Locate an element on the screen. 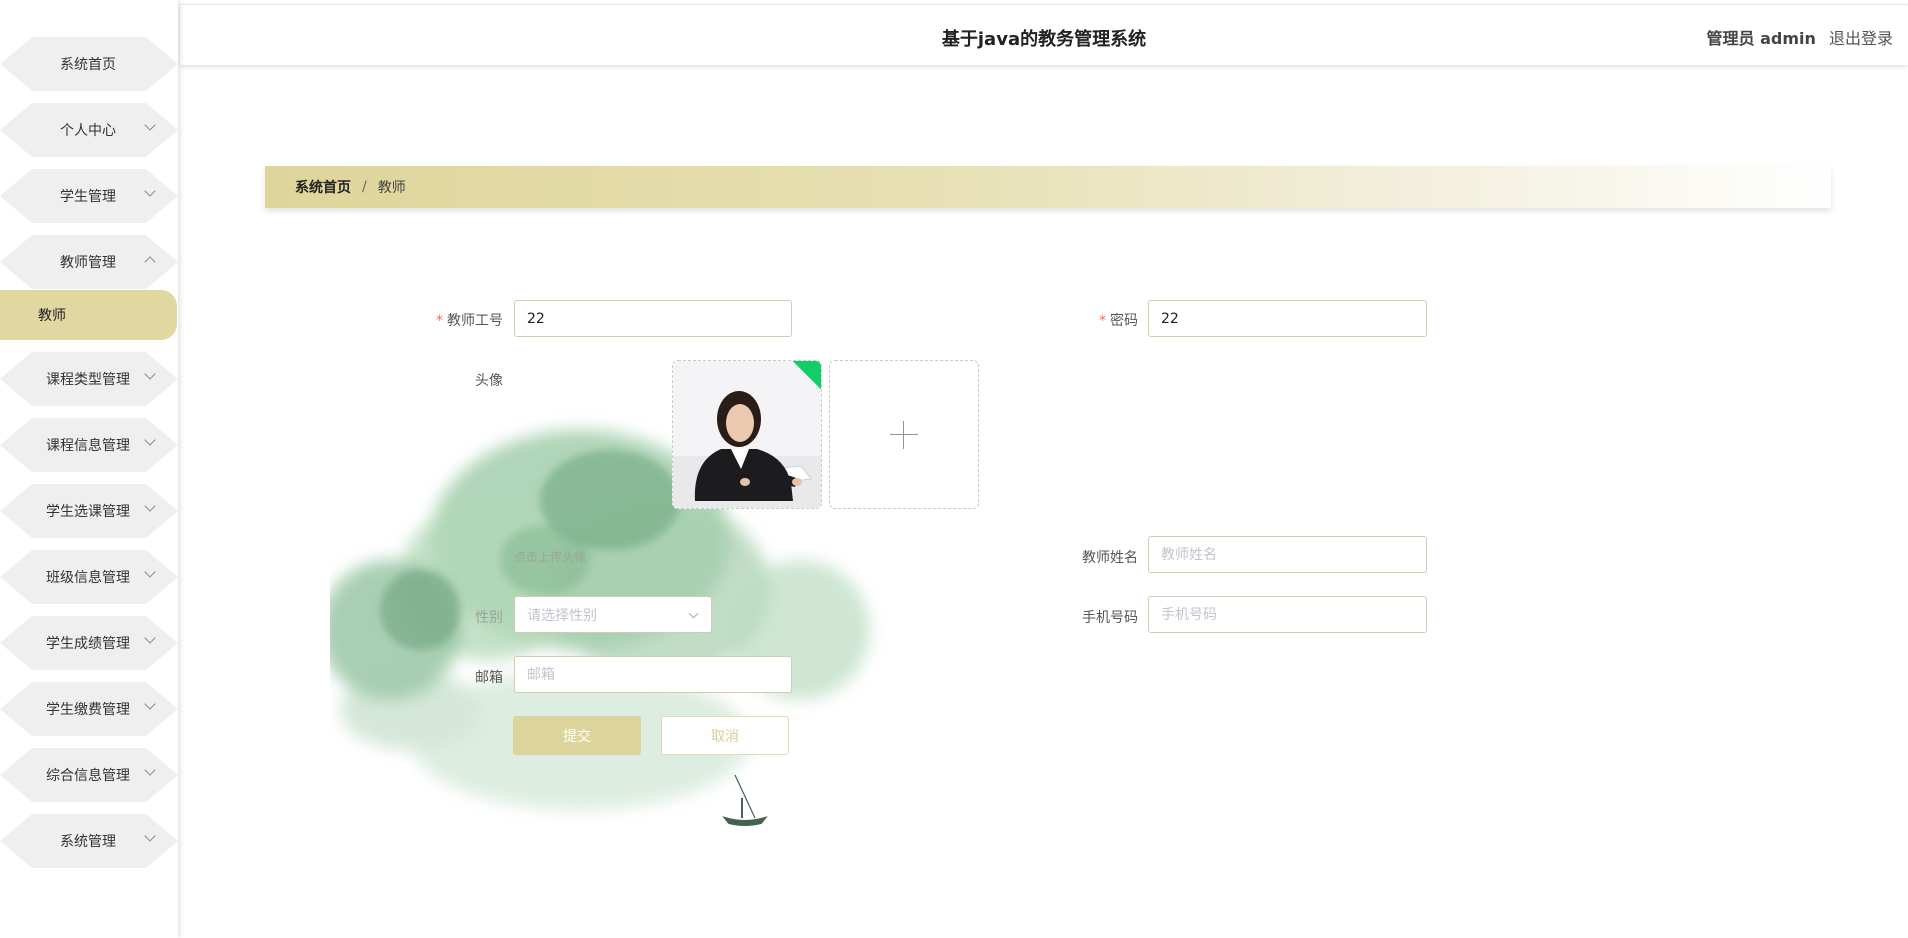 This screenshot has height=938, width=1908. sidebar-item-personal-center: 个人中心 is located at coordinates (89, 130).